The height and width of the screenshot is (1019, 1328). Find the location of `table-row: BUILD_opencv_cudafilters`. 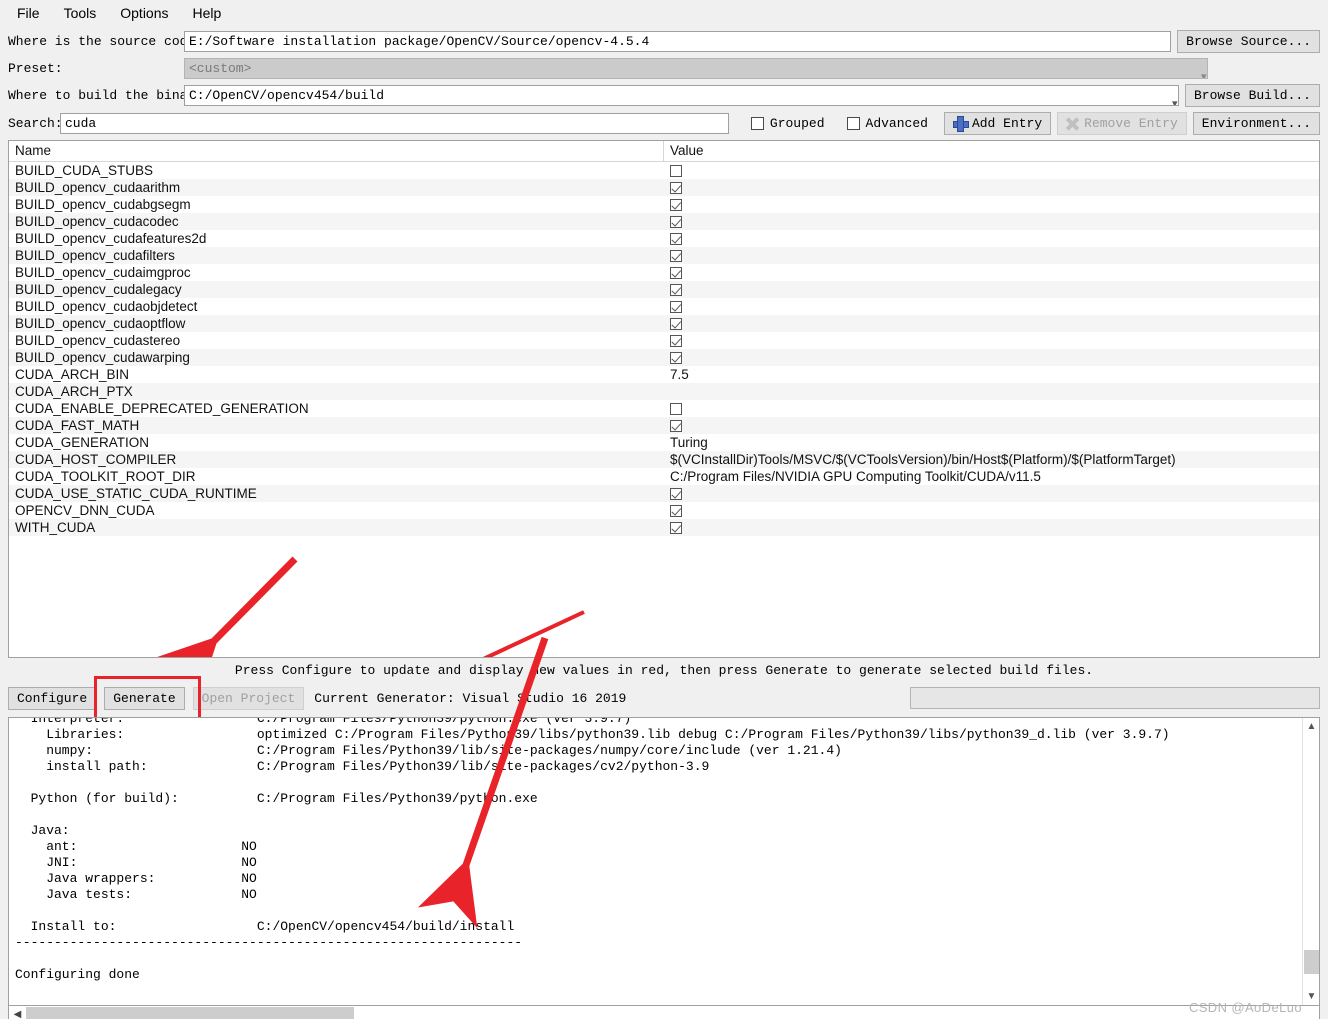

table-row: BUILD_opencv_cudafilters is located at coordinates (664, 255).